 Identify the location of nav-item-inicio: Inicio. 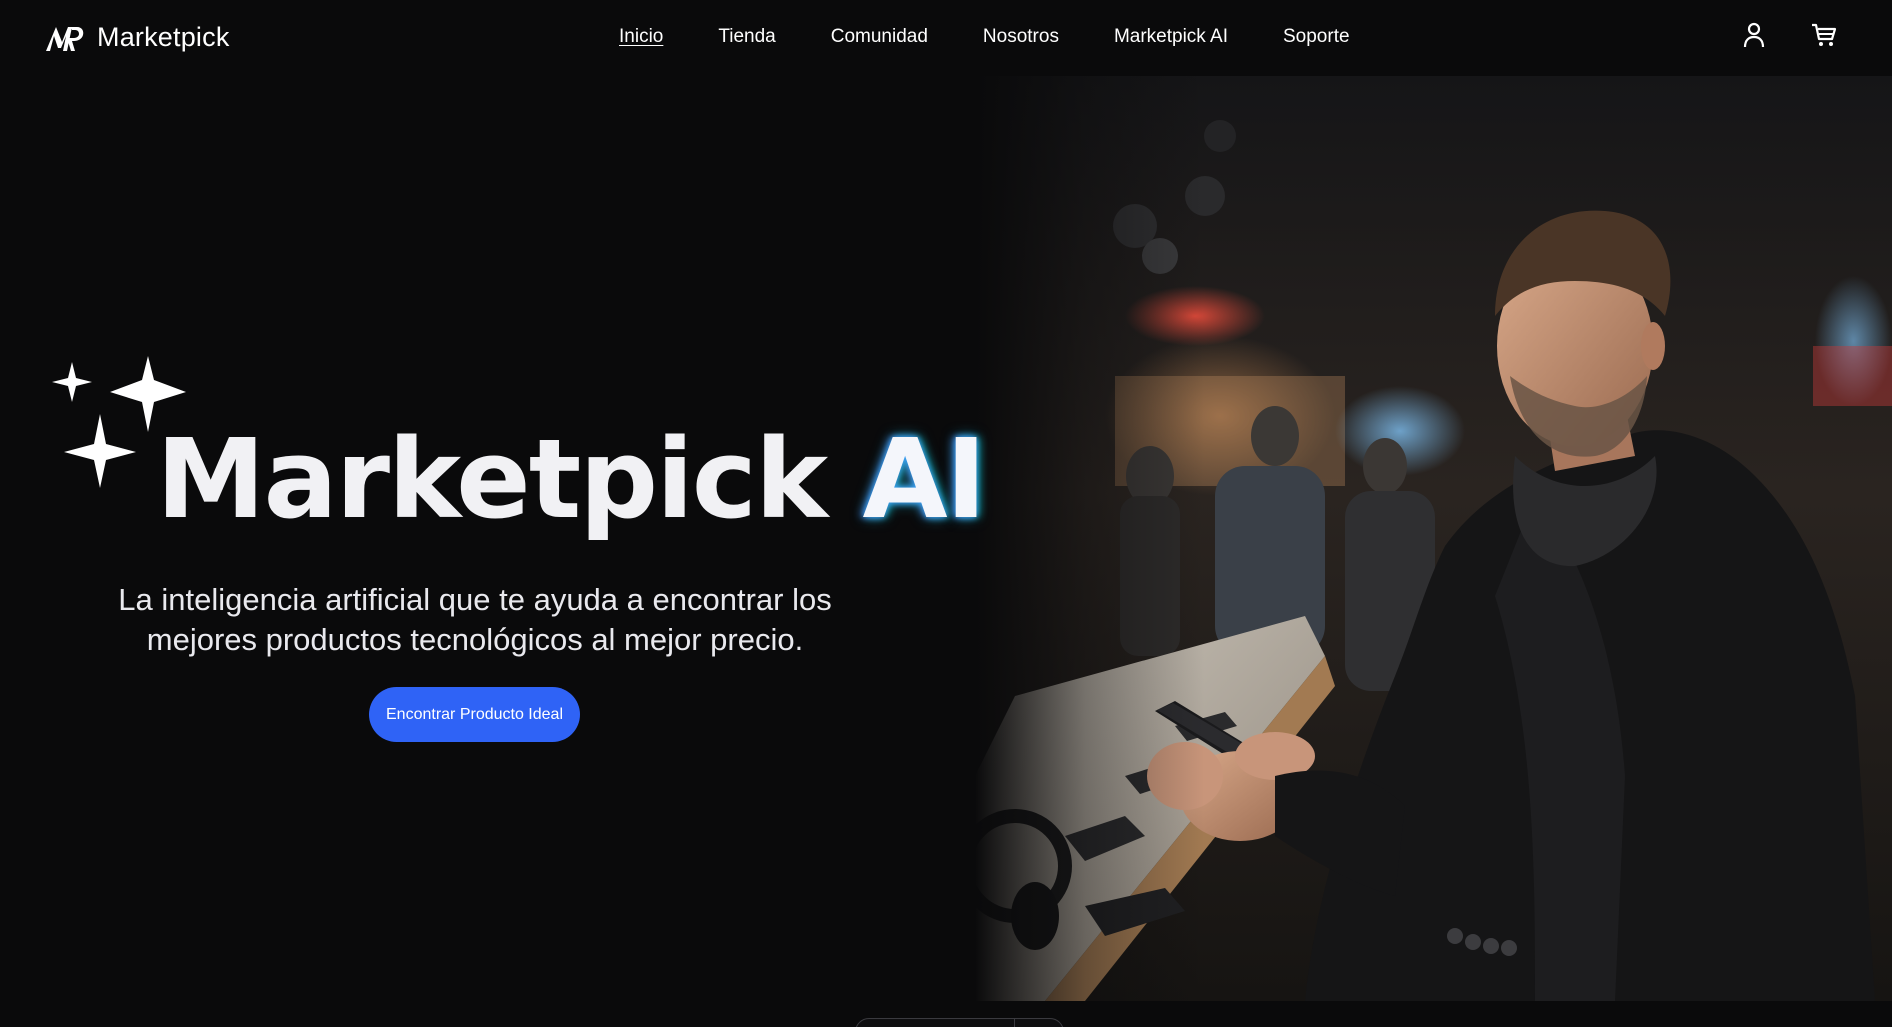
(641, 37).